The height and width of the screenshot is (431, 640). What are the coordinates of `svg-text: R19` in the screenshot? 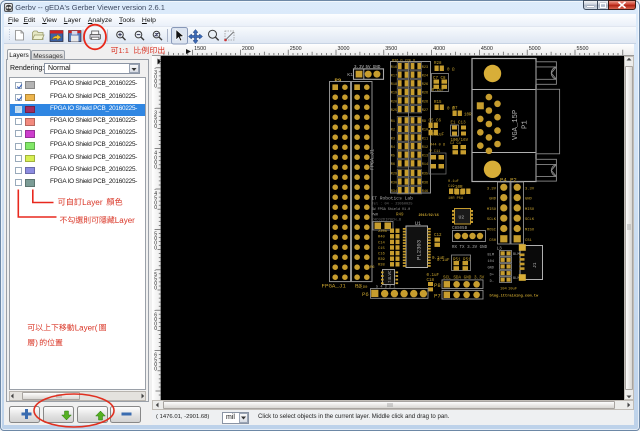 It's located at (394, 94).